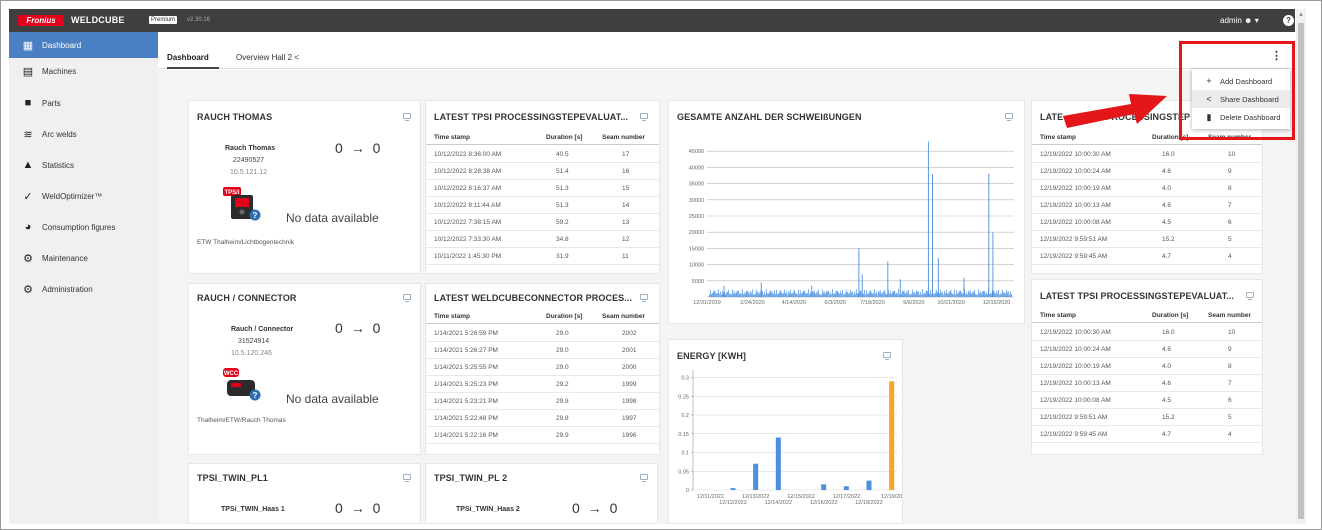 The height and width of the screenshot is (530, 1322). I want to click on sidebar-item-statistics: ▲ Statistics, so click(83, 165).